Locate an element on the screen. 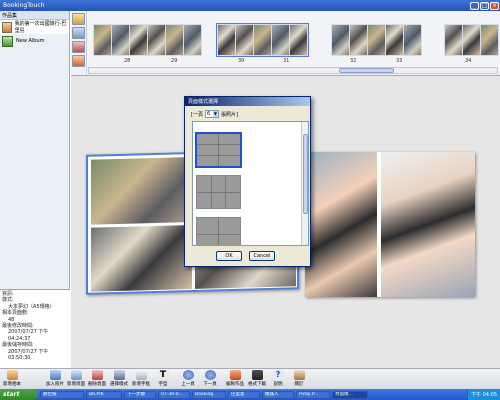  sticker-icon is located at coordinates (78, 47).